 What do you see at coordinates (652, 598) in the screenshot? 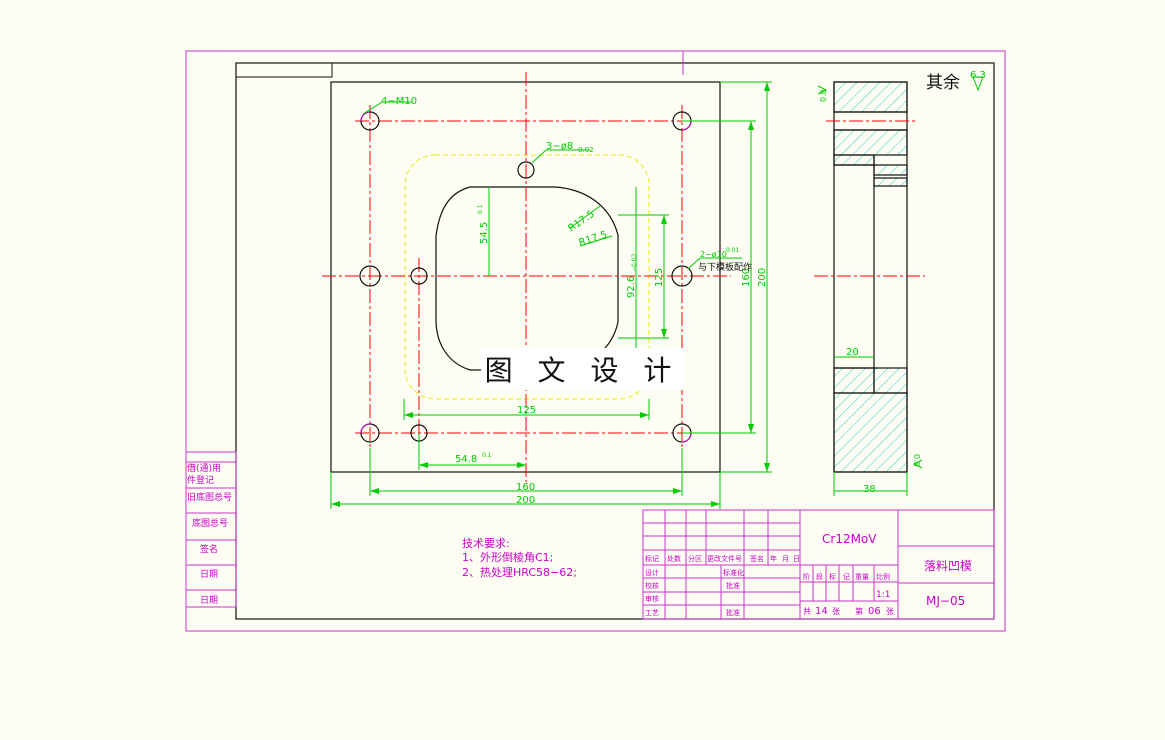
I see `sign-row-2: 审核` at bounding box center [652, 598].